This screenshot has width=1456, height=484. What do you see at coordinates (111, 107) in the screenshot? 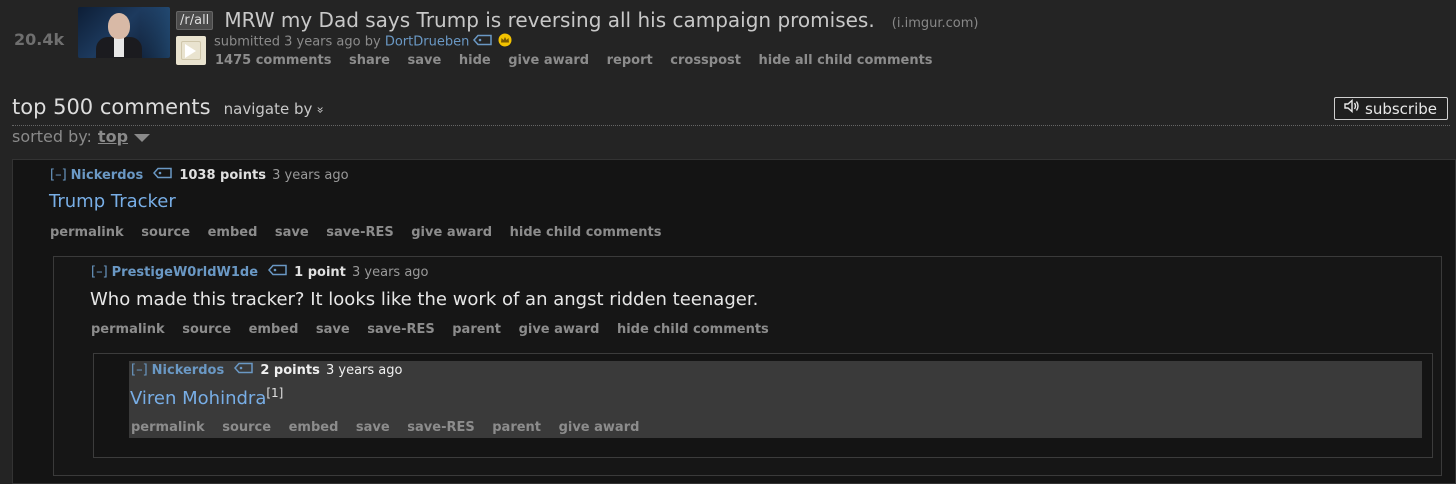
I see `comments-count-title: top 500 comments` at bounding box center [111, 107].